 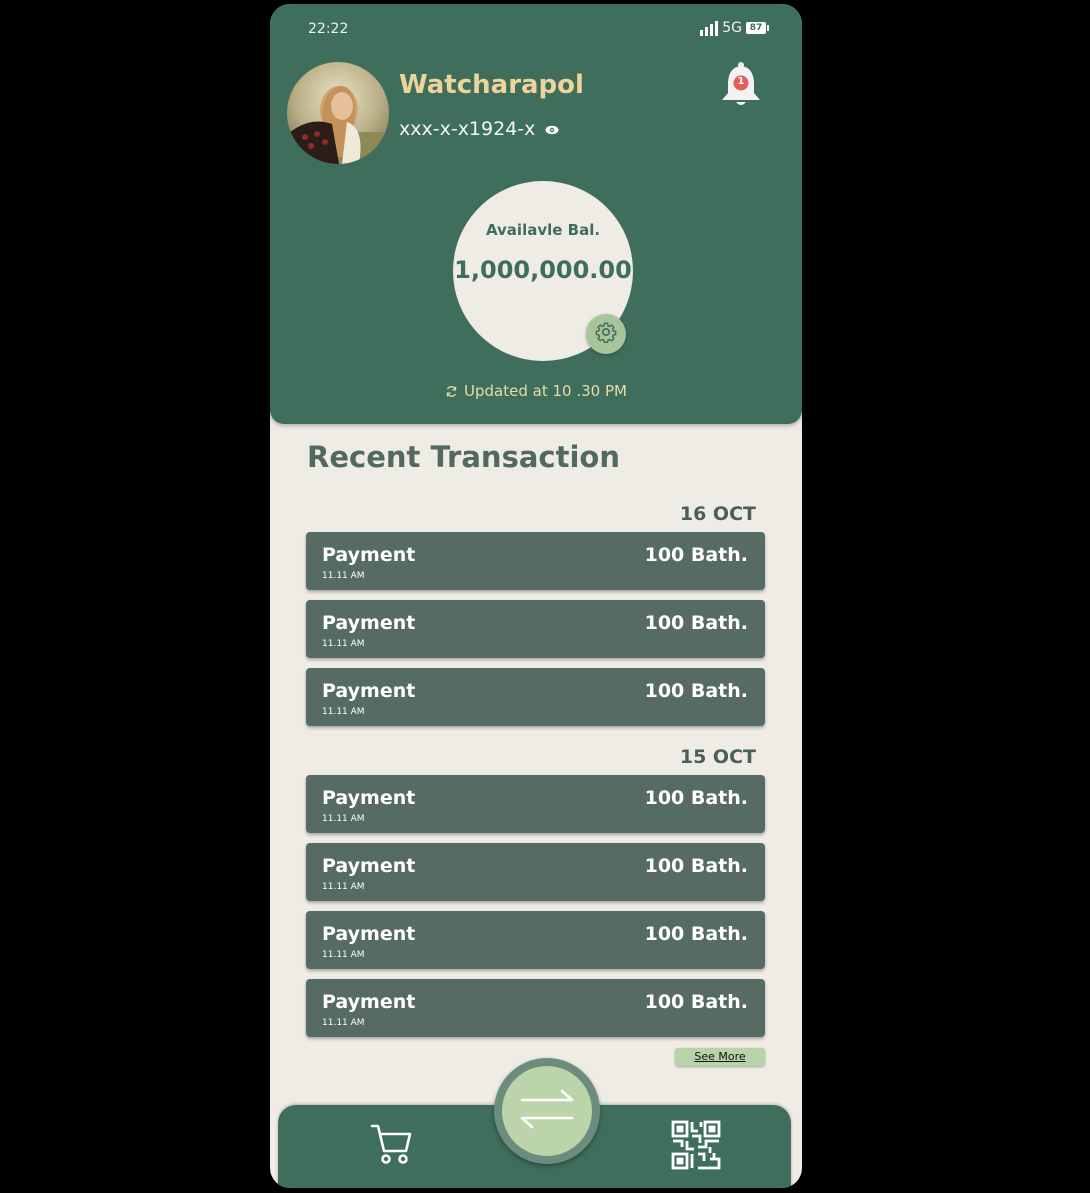 I want to click on transfer-button, so click(x=547, y=1111).